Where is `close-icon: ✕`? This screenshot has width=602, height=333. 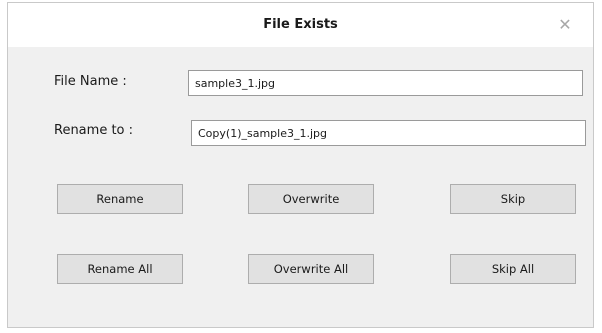
close-icon: ✕ is located at coordinates (565, 25).